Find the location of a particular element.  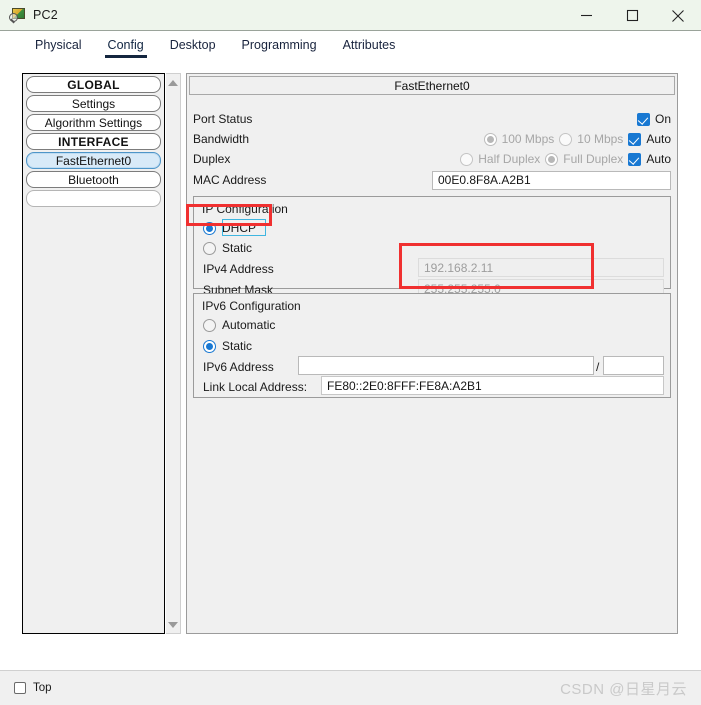

duplex-half-radio is located at coordinates (467, 159).